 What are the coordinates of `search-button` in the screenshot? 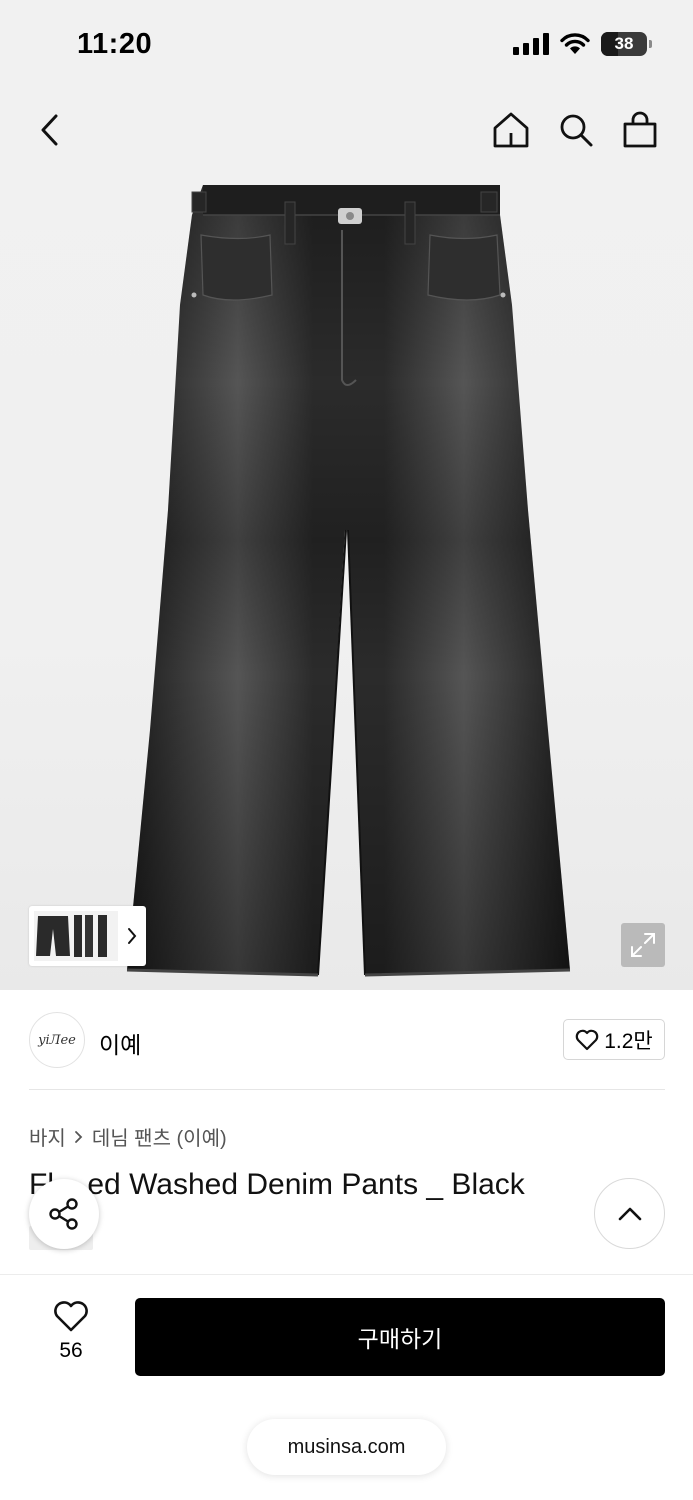 It's located at (576, 130).